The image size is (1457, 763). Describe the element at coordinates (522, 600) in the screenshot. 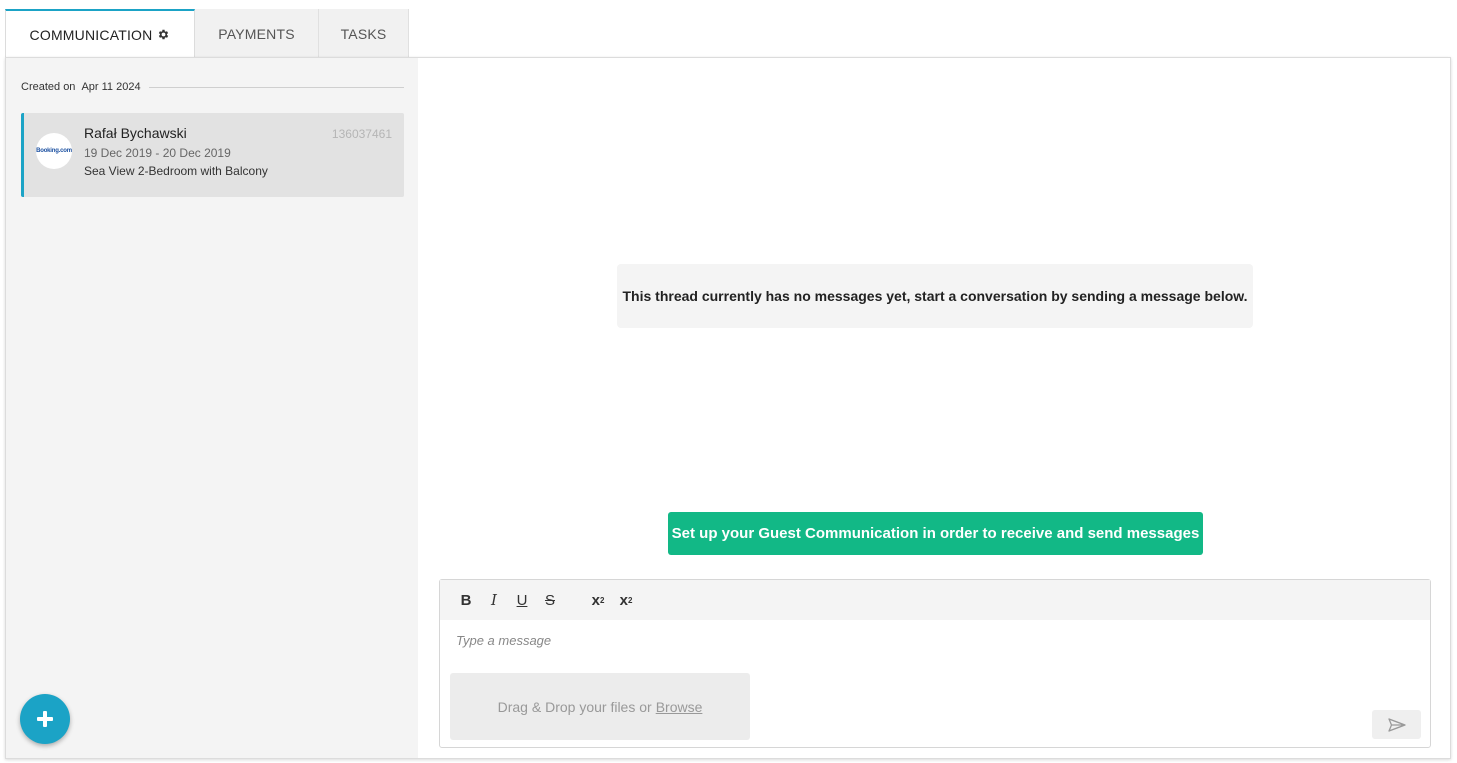

I see `underline-button: U` at that location.